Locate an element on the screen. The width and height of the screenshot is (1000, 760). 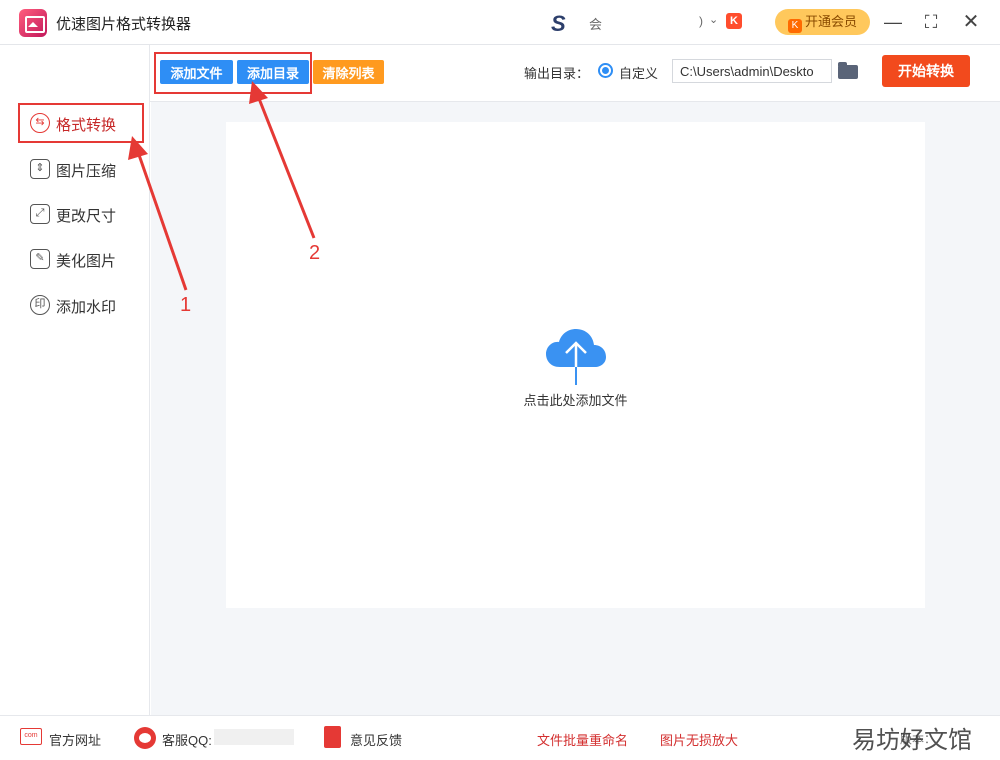
watermark-text: 易坊好文馆 is located at coordinates (912, 740).